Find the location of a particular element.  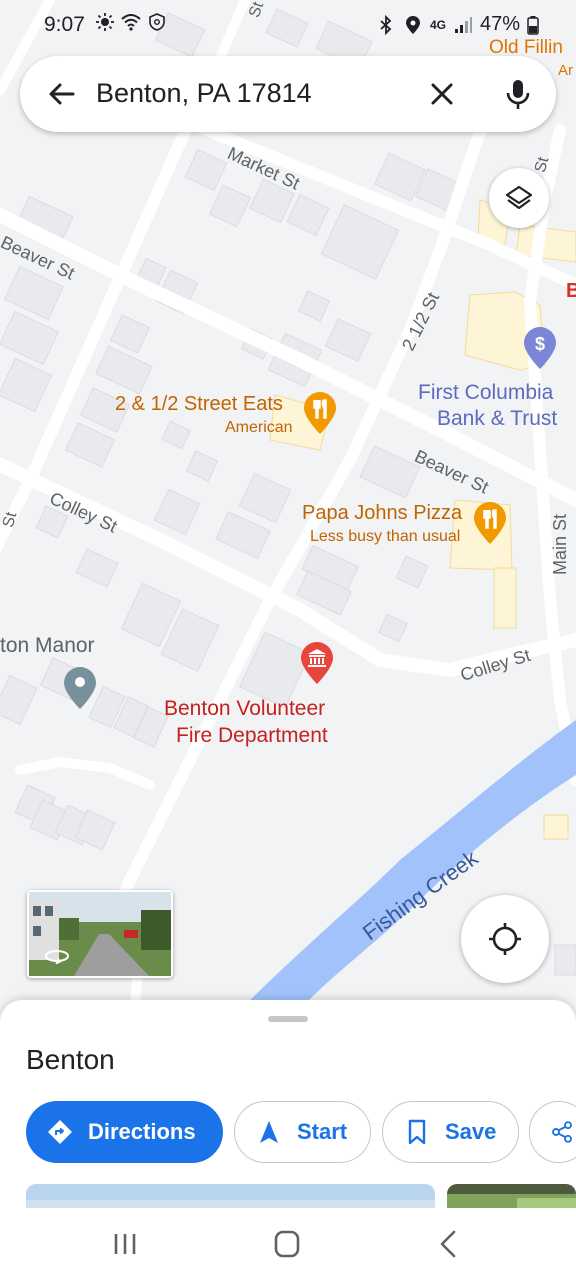

poi-name: ton Manor is located at coordinates (47, 645).